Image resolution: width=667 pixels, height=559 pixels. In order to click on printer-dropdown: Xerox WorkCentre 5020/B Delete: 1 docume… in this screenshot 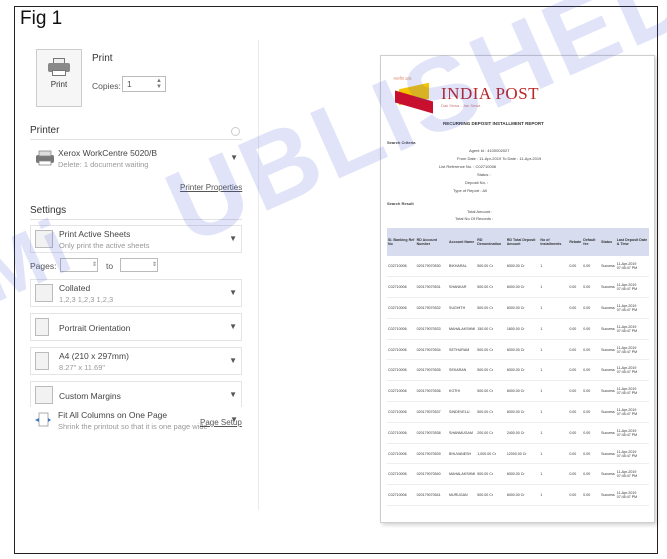, I will do `click(136, 161)`.